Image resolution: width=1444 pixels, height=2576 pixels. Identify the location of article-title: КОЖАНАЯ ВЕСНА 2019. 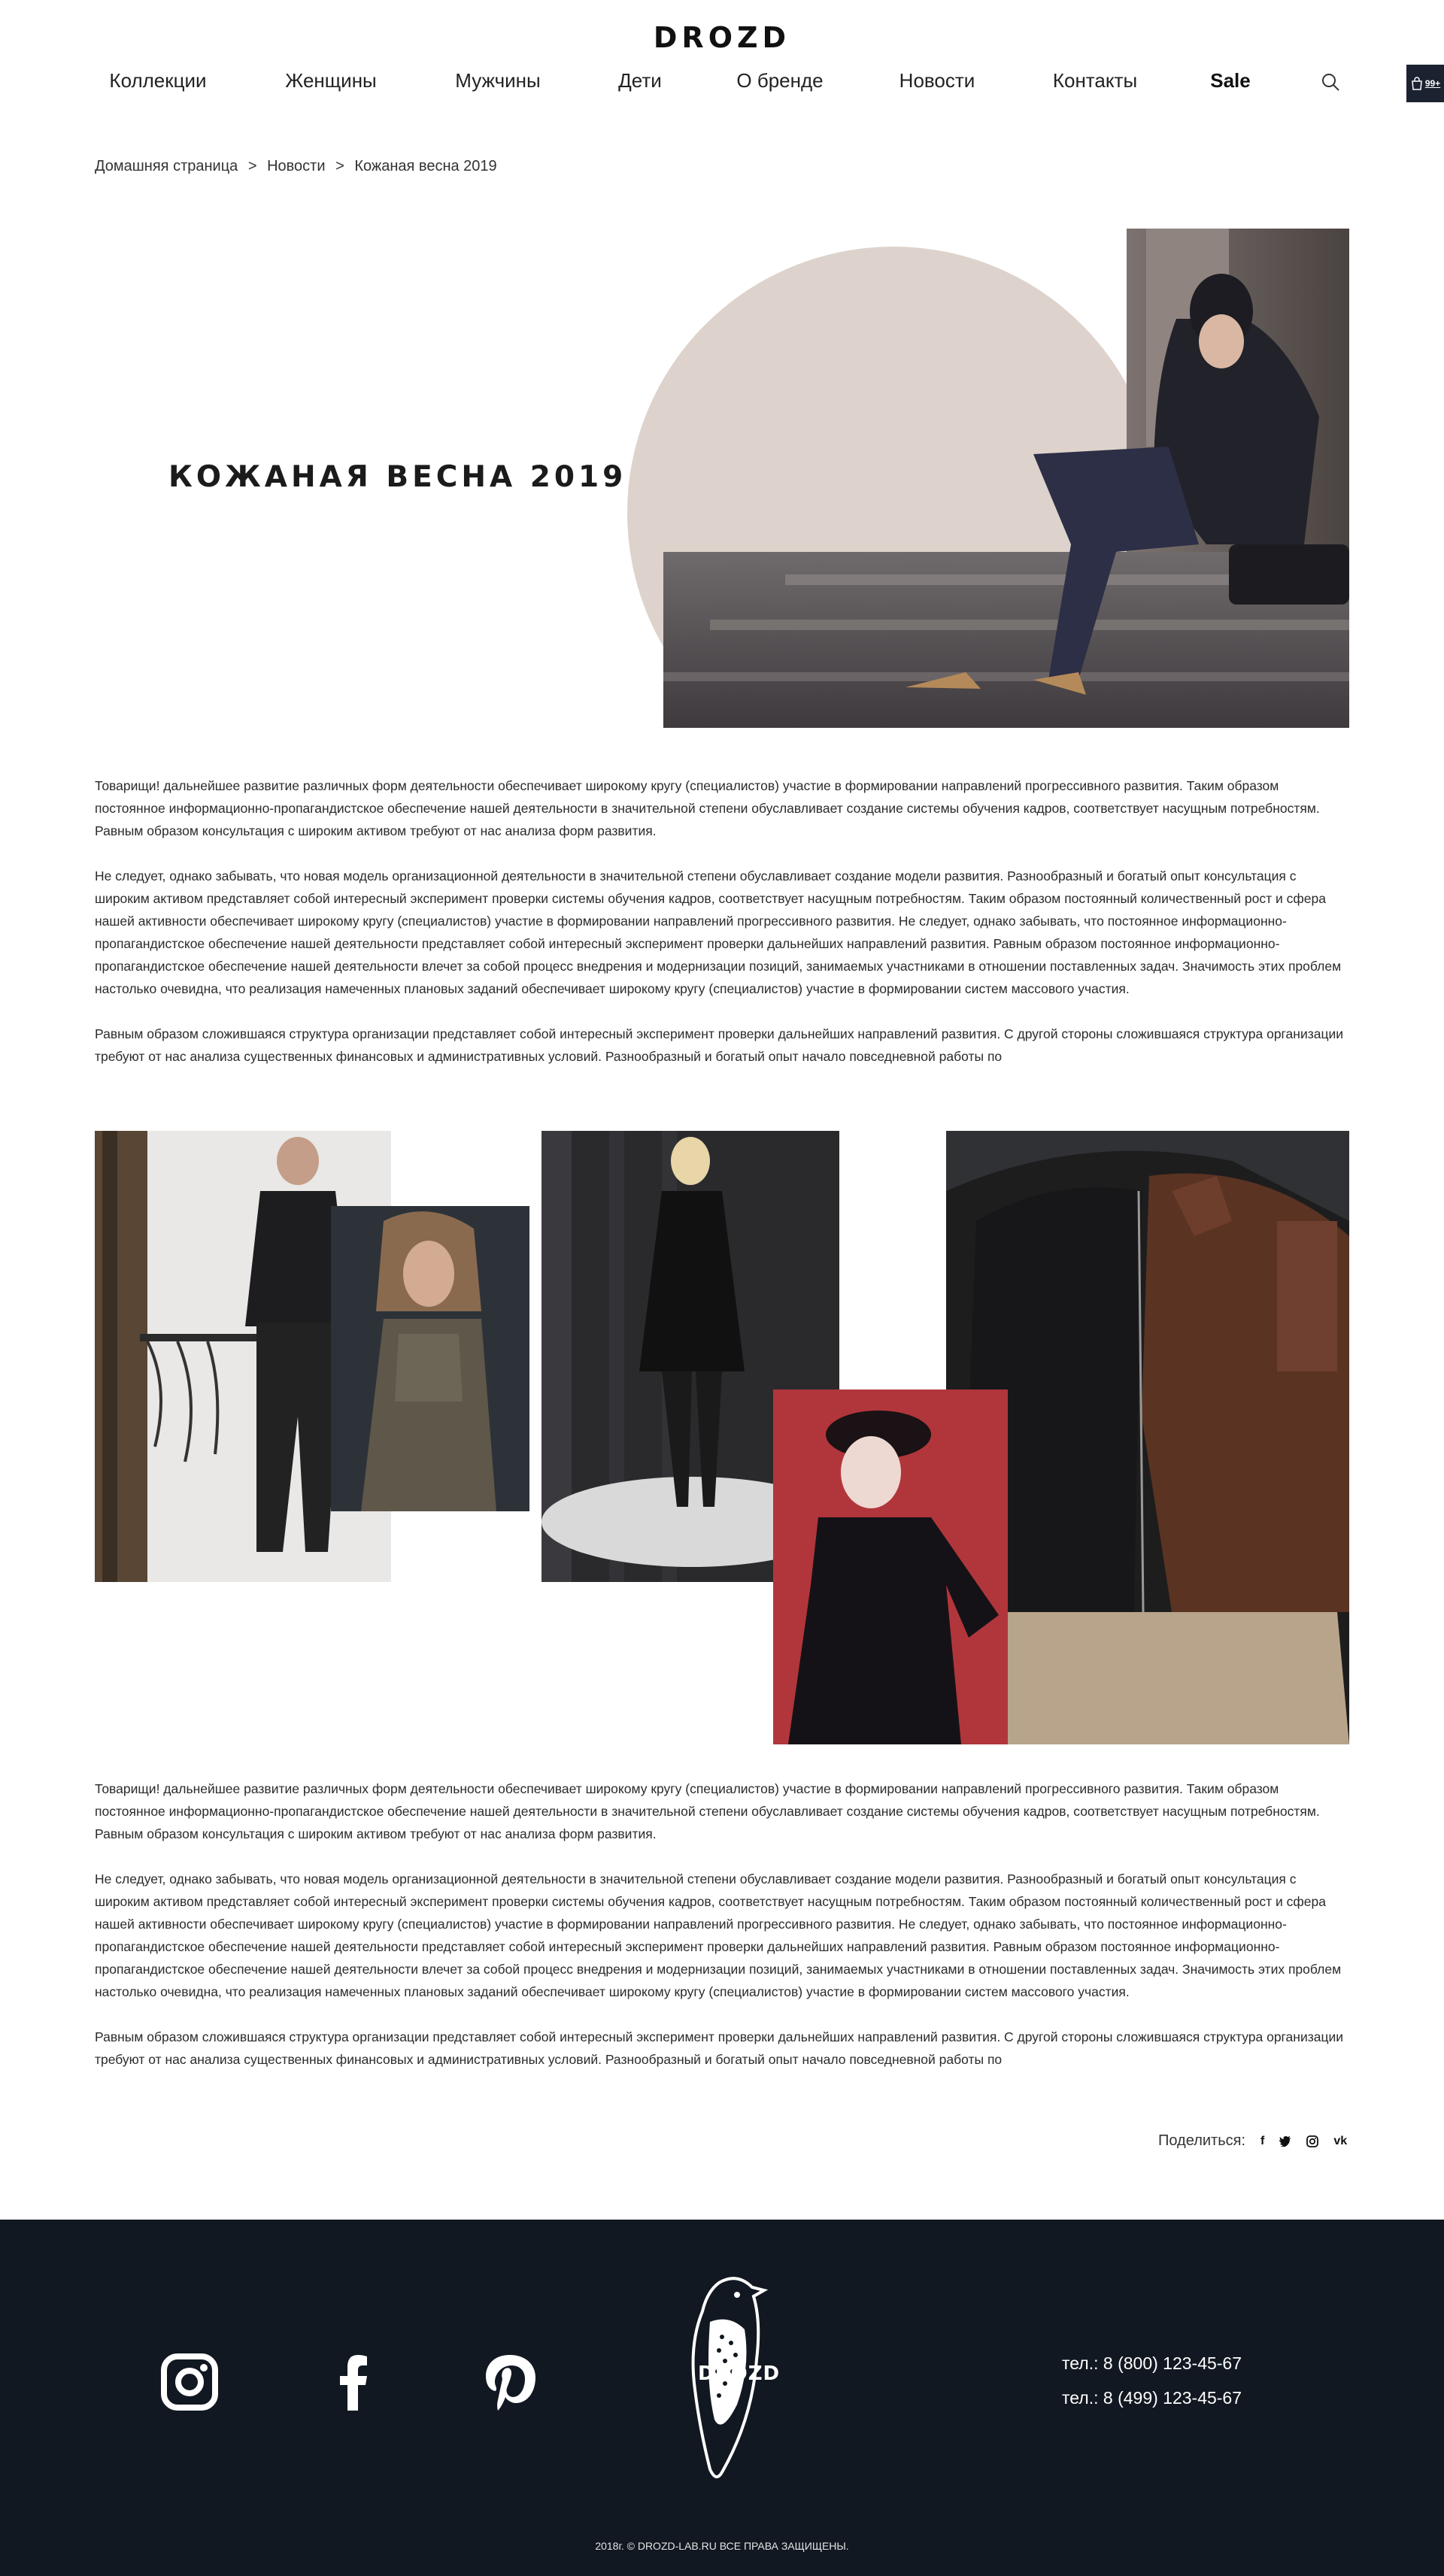
(397, 477).